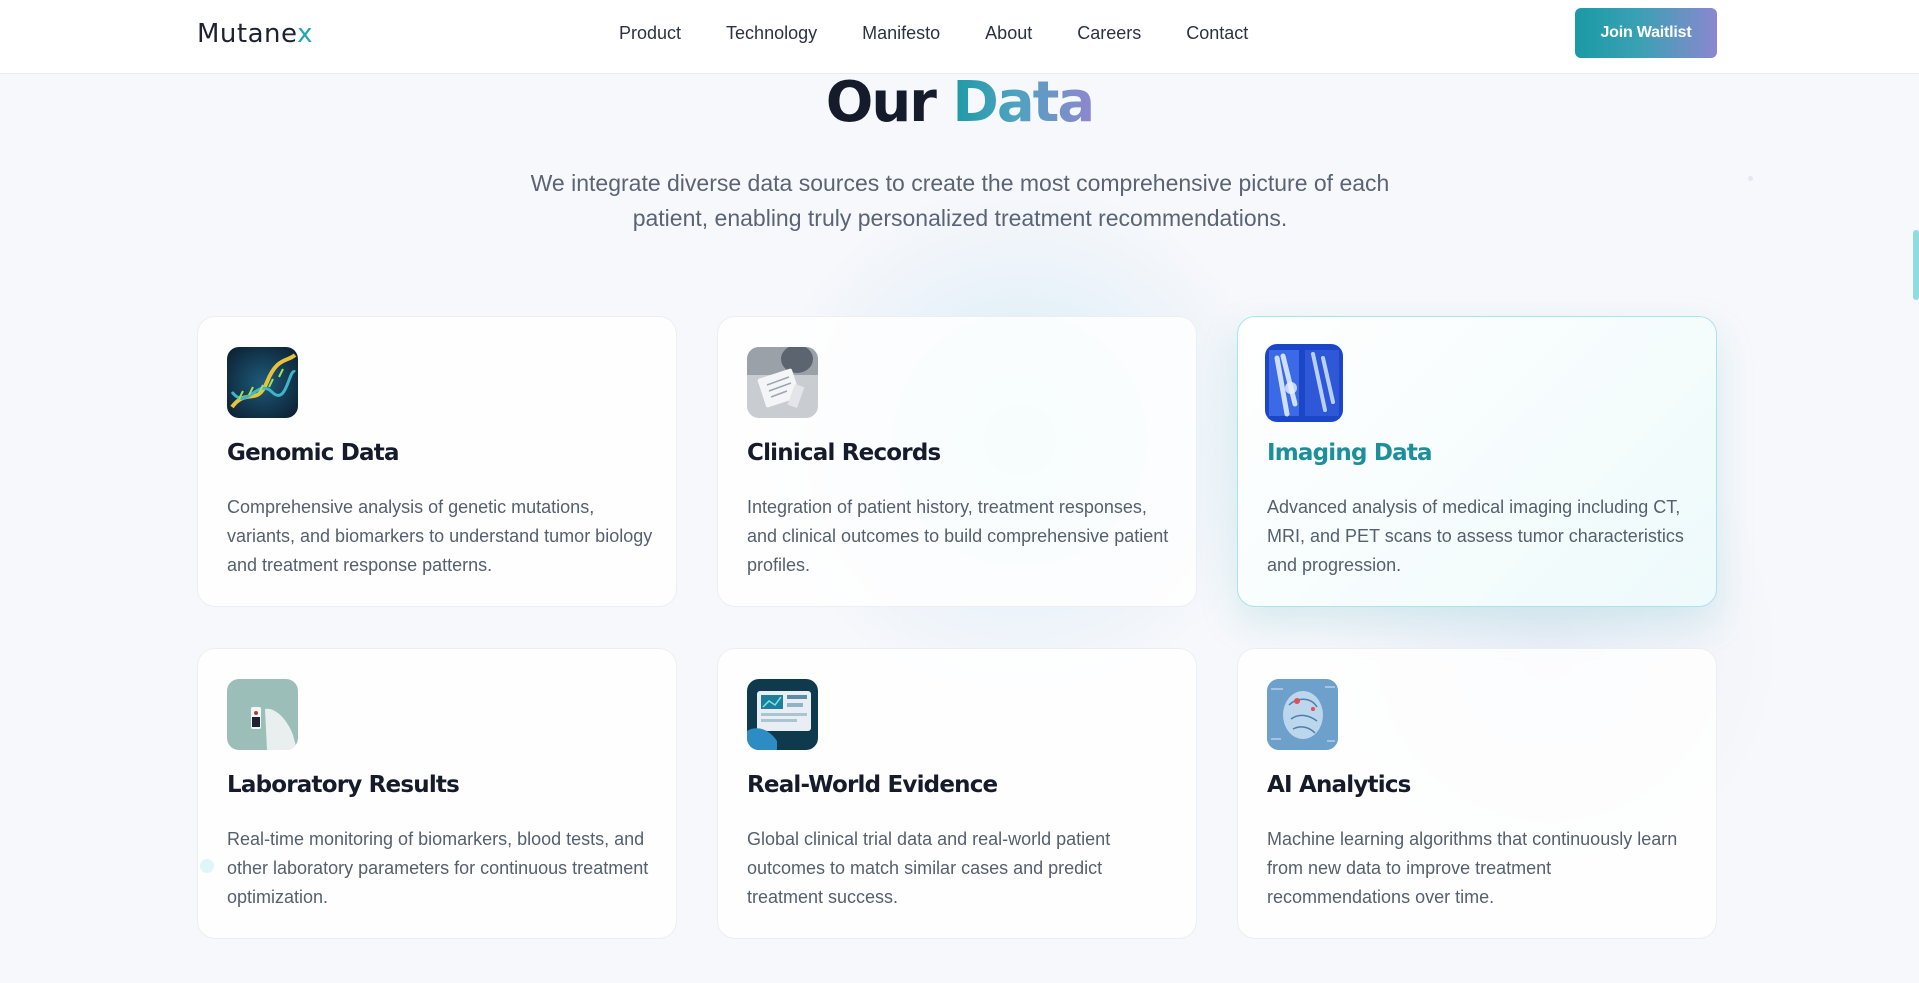 Image resolution: width=1919 pixels, height=983 pixels. I want to click on nav-product: Product, so click(650, 33).